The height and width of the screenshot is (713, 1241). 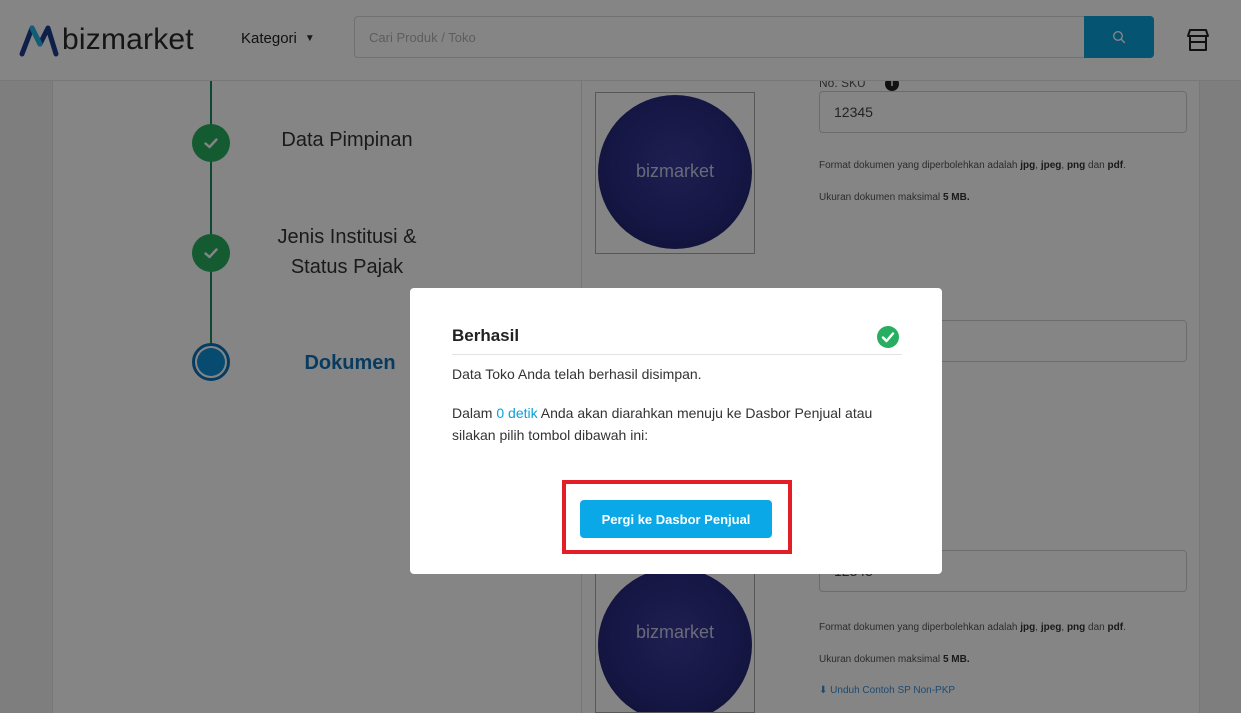 What do you see at coordinates (677, 354) in the screenshot?
I see `modal-divider` at bounding box center [677, 354].